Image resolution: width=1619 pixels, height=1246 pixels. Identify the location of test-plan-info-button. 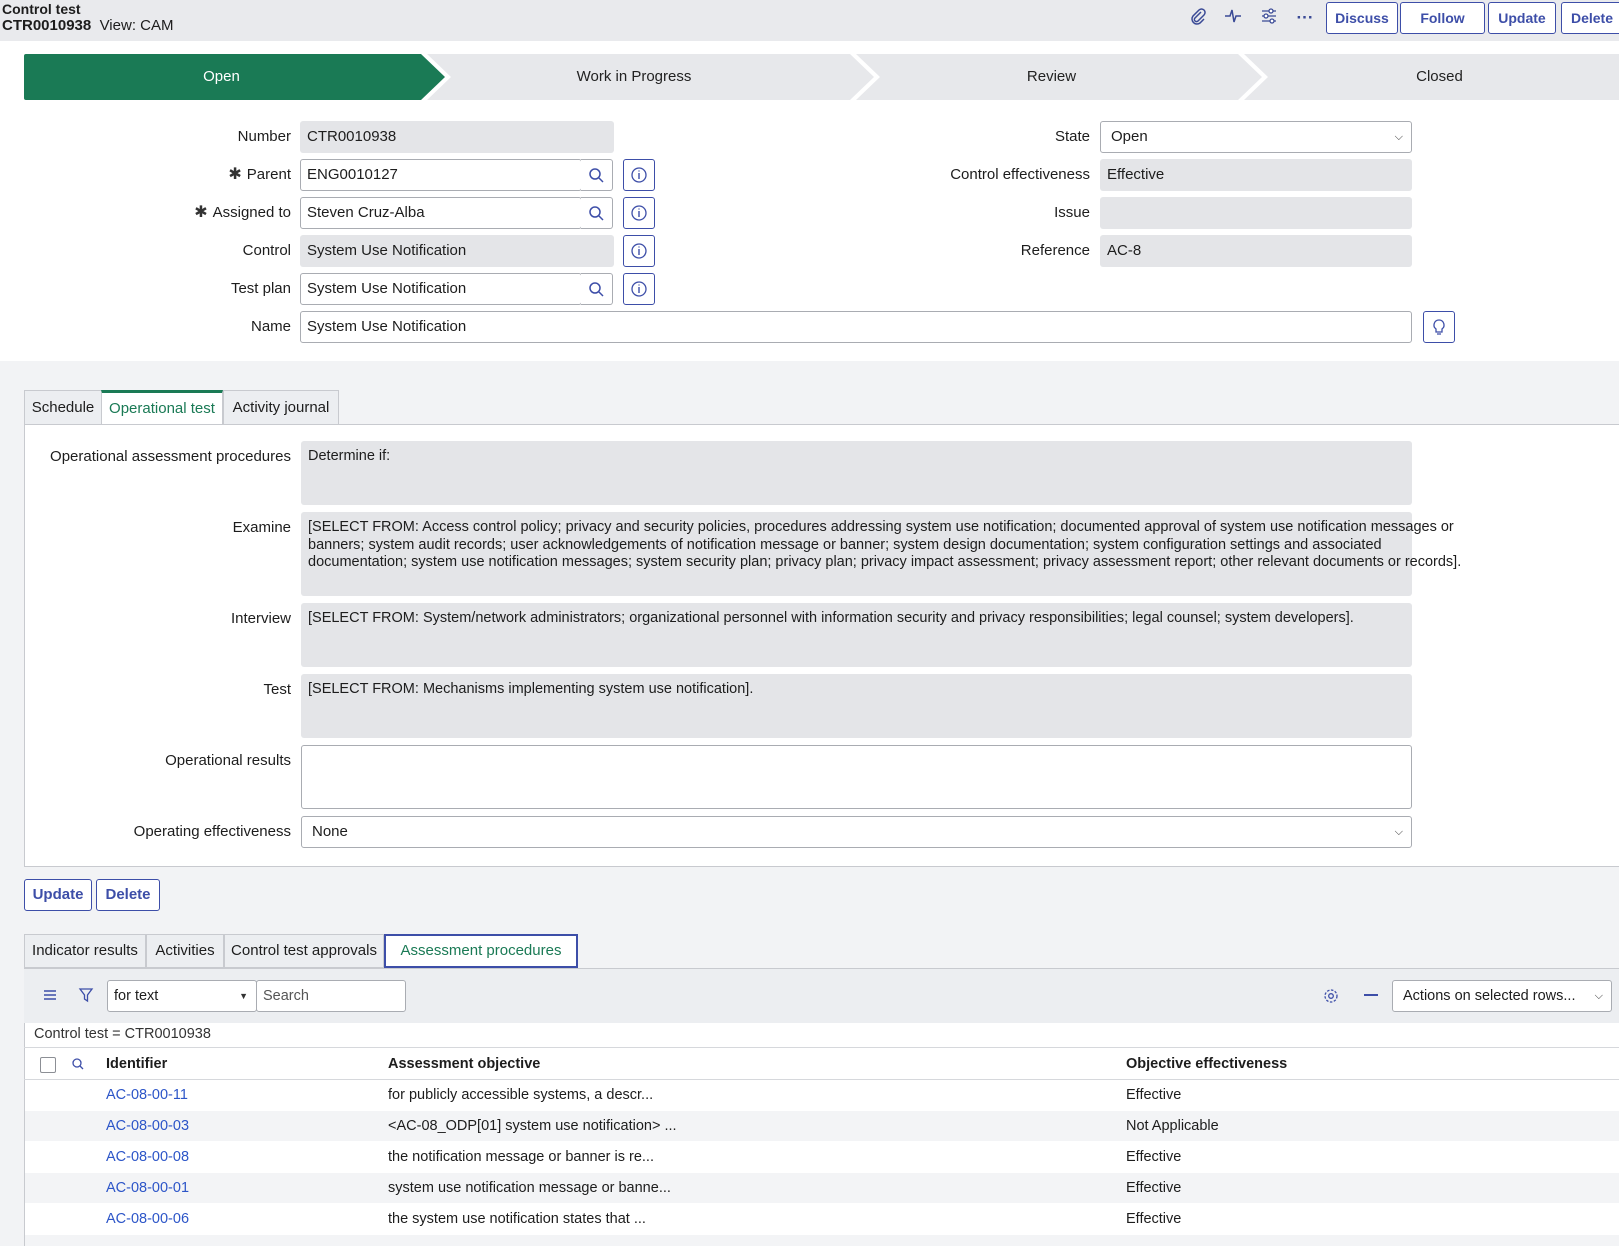
(639, 289).